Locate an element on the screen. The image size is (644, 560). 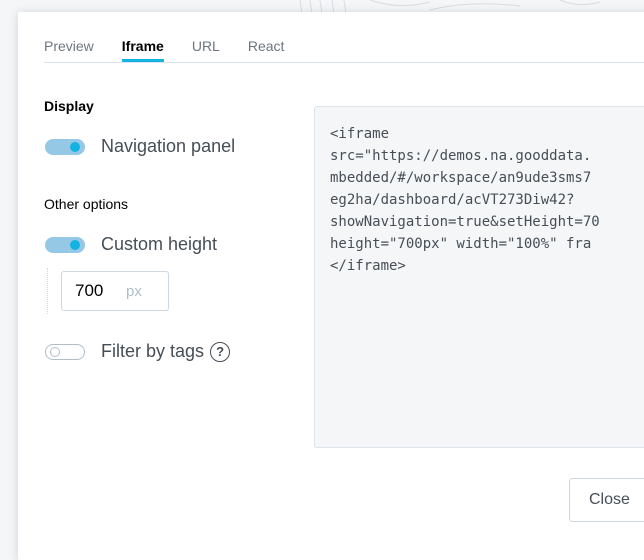
height-input: 700 px is located at coordinates (115, 291).